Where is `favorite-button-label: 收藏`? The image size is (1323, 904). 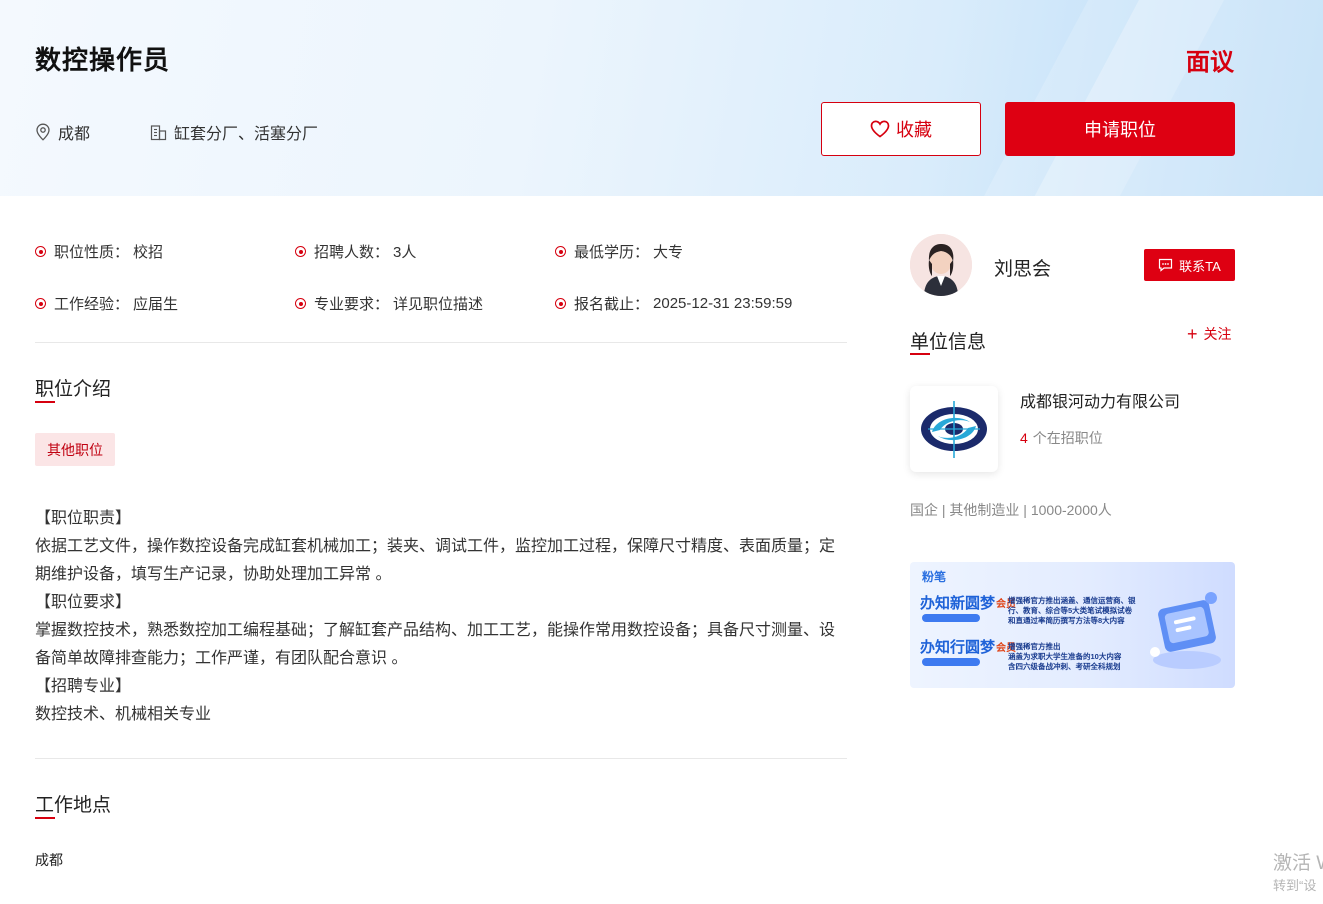 favorite-button-label: 收藏 is located at coordinates (914, 130).